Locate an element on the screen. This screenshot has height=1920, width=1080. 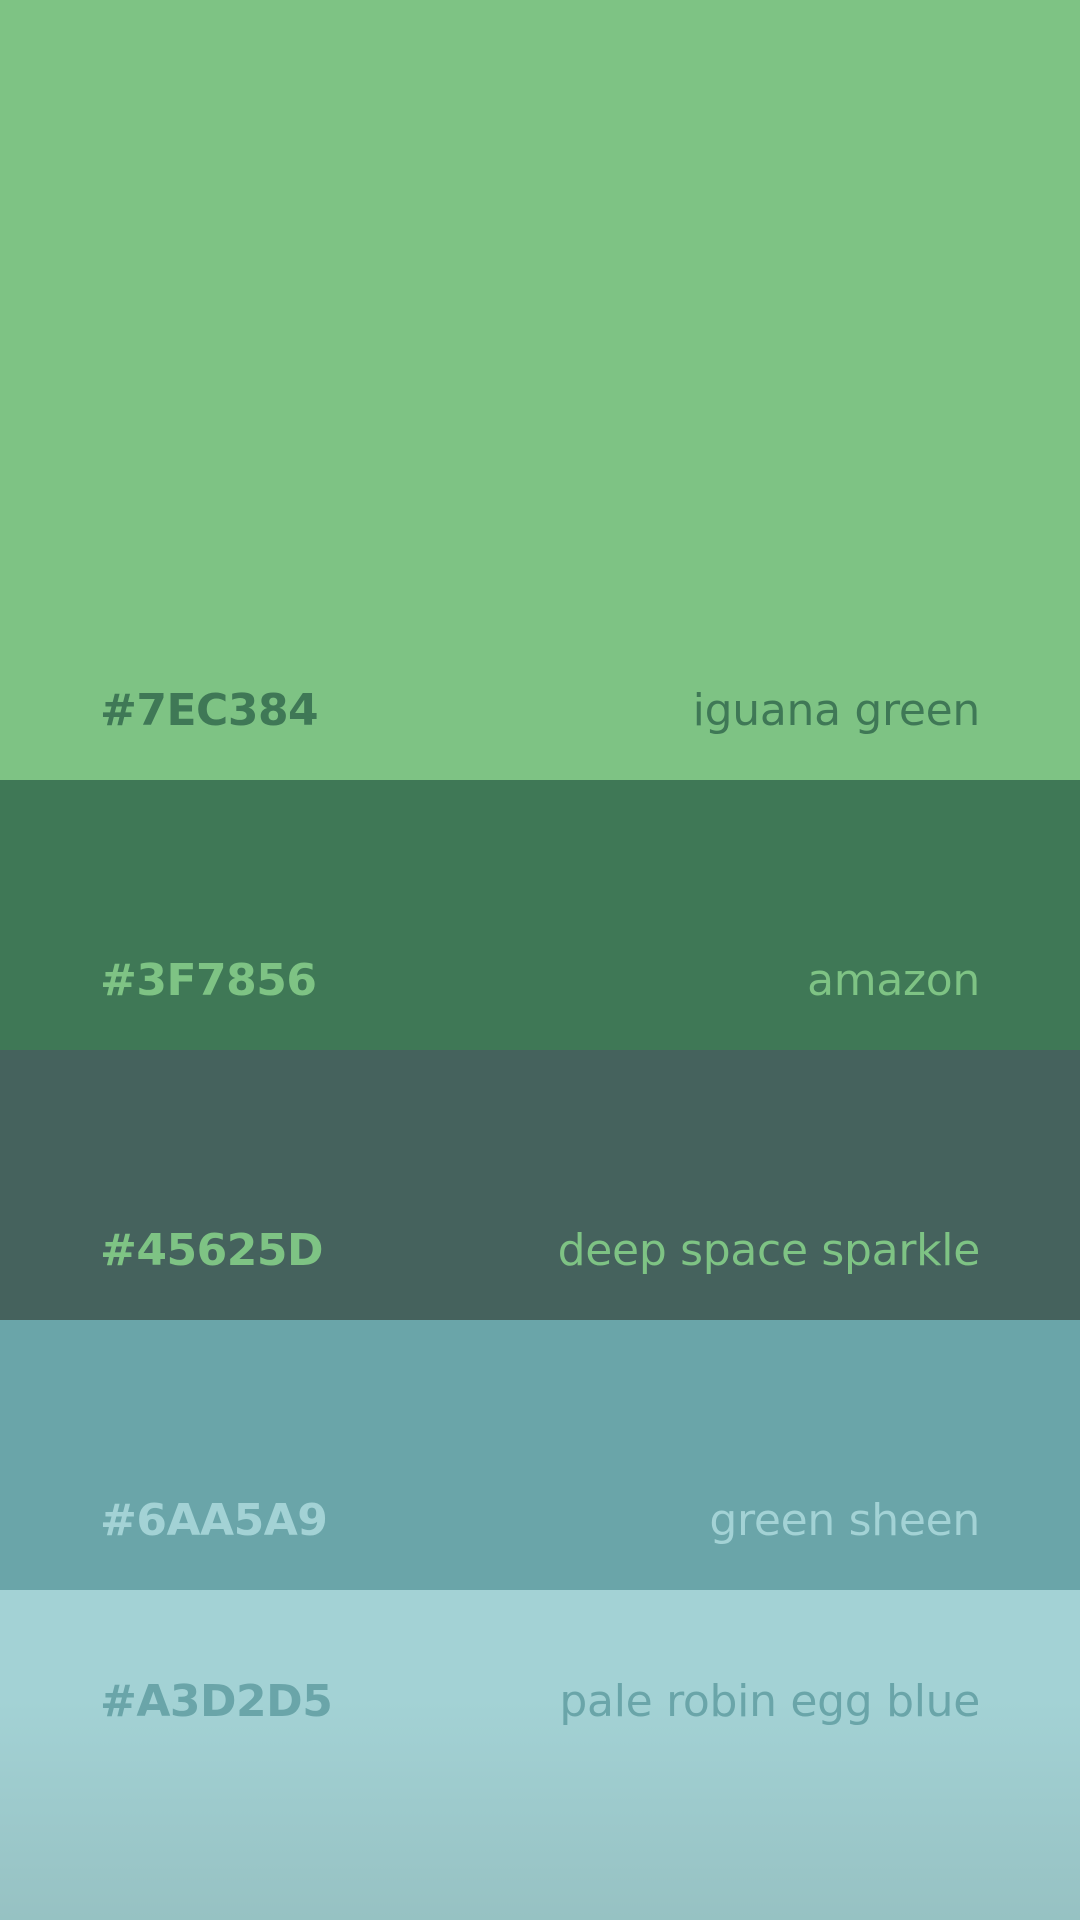
color-name: iguana green is located at coordinates (836, 710).